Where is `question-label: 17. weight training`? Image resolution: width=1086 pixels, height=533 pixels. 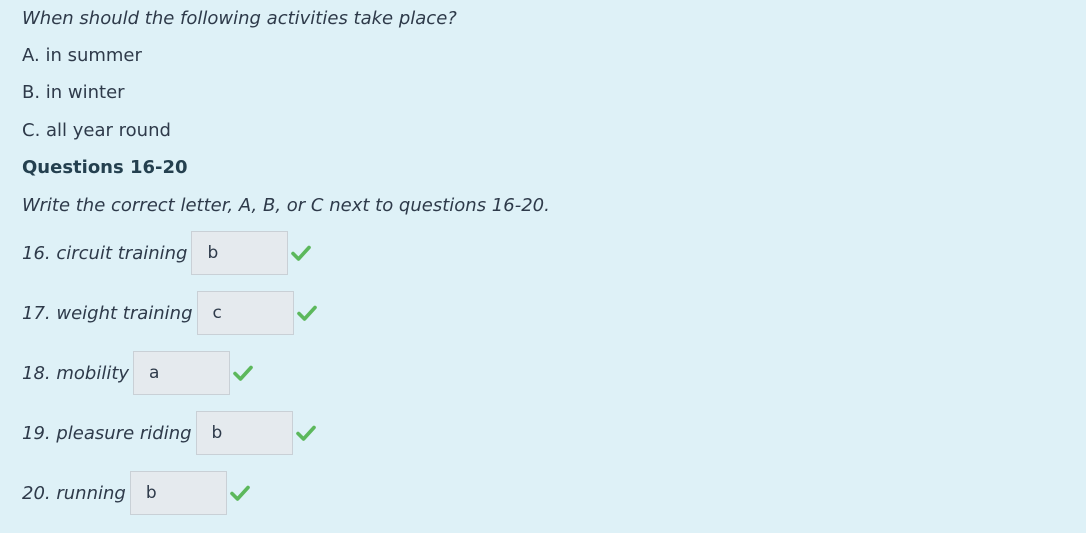
question-label: 17. weight training is located at coordinates (107, 313).